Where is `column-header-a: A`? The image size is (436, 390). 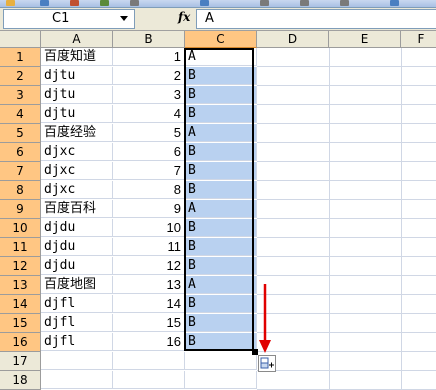
column-header-a: A is located at coordinates (77, 39).